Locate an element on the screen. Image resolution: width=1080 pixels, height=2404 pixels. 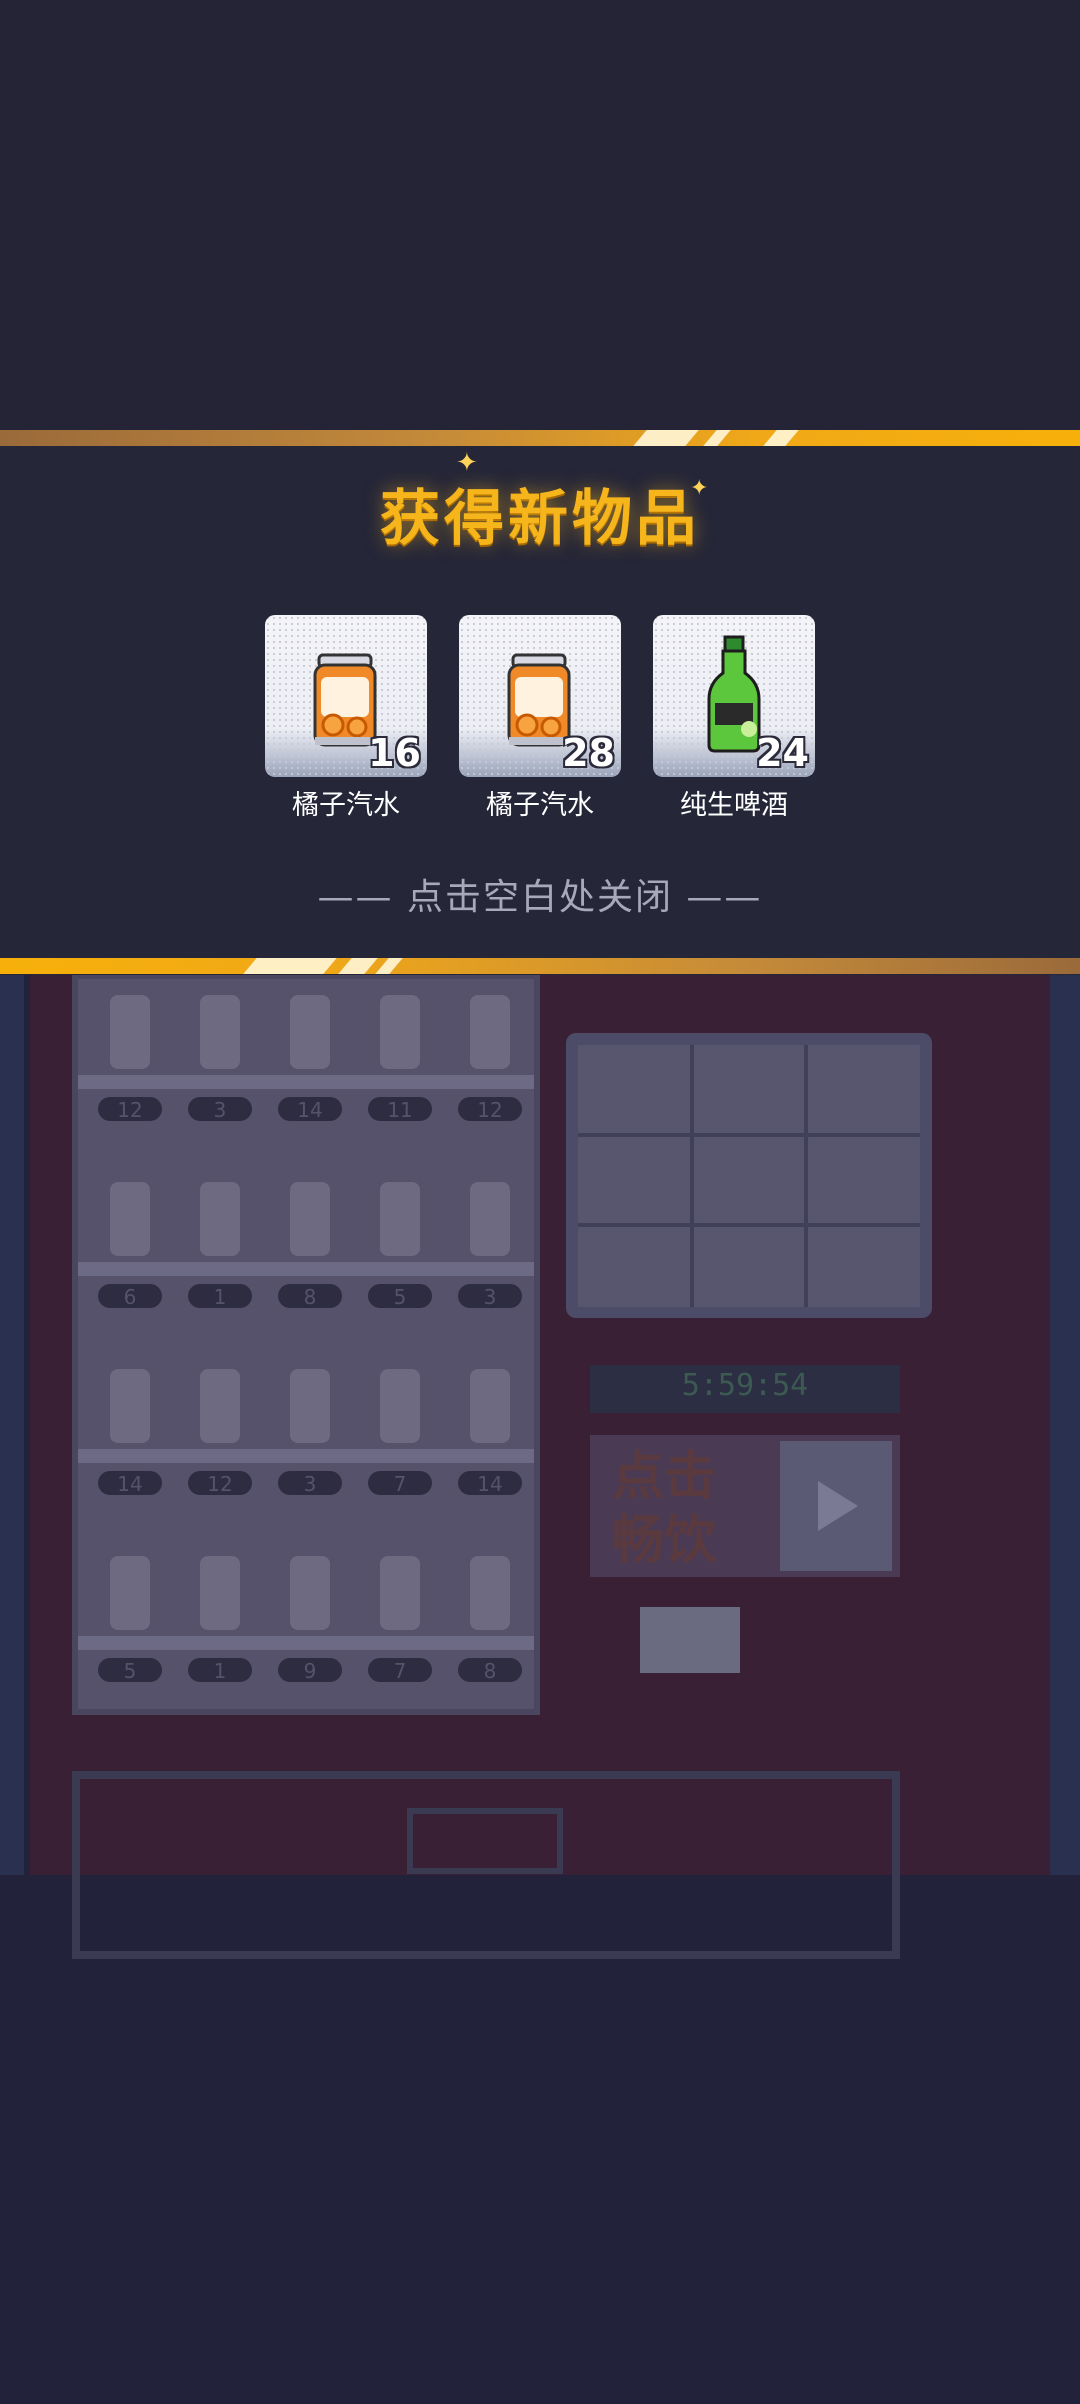
shelf-count: 9 is located at coordinates (310, 1671).